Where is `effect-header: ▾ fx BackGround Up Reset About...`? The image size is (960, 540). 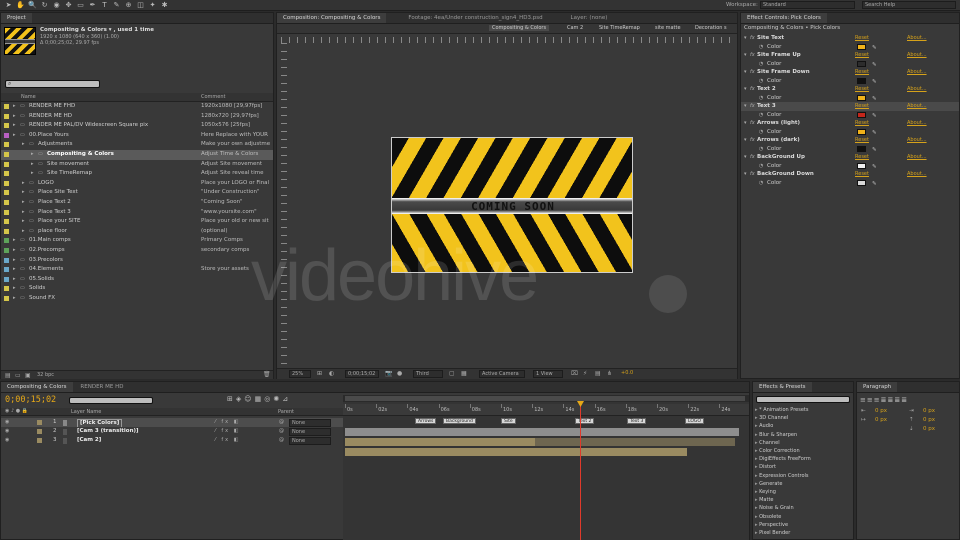 effect-header: ▾ fx BackGround Up Reset About... is located at coordinates (850, 157).